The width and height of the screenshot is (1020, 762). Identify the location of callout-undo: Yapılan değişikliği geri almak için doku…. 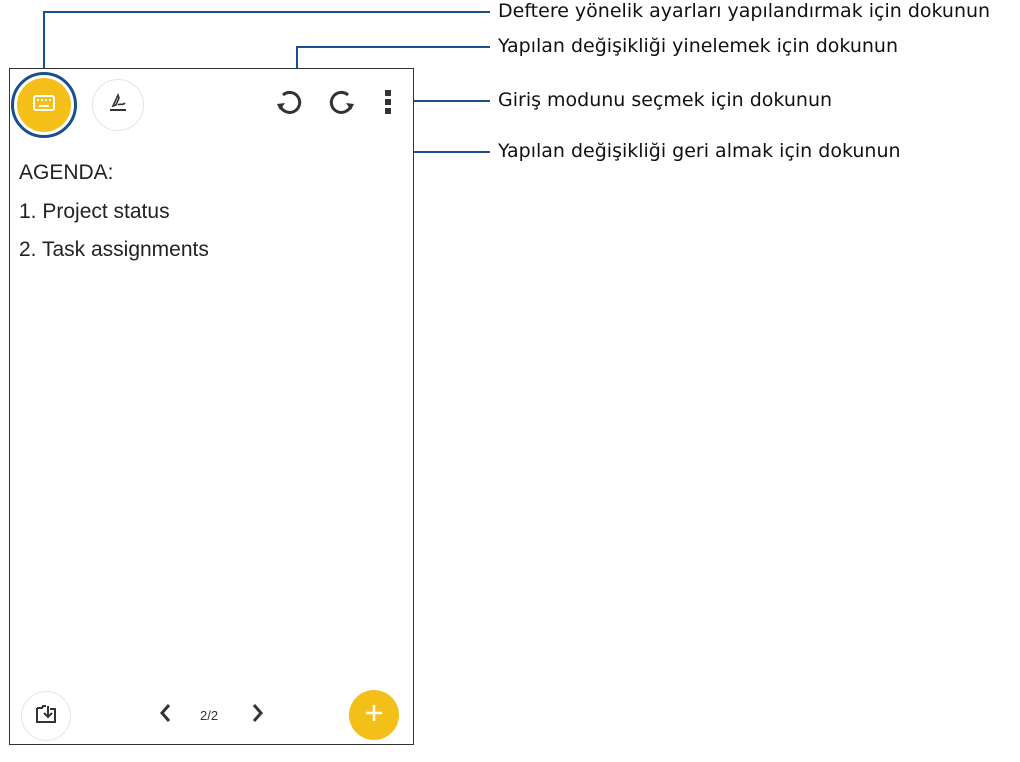
(699, 151).